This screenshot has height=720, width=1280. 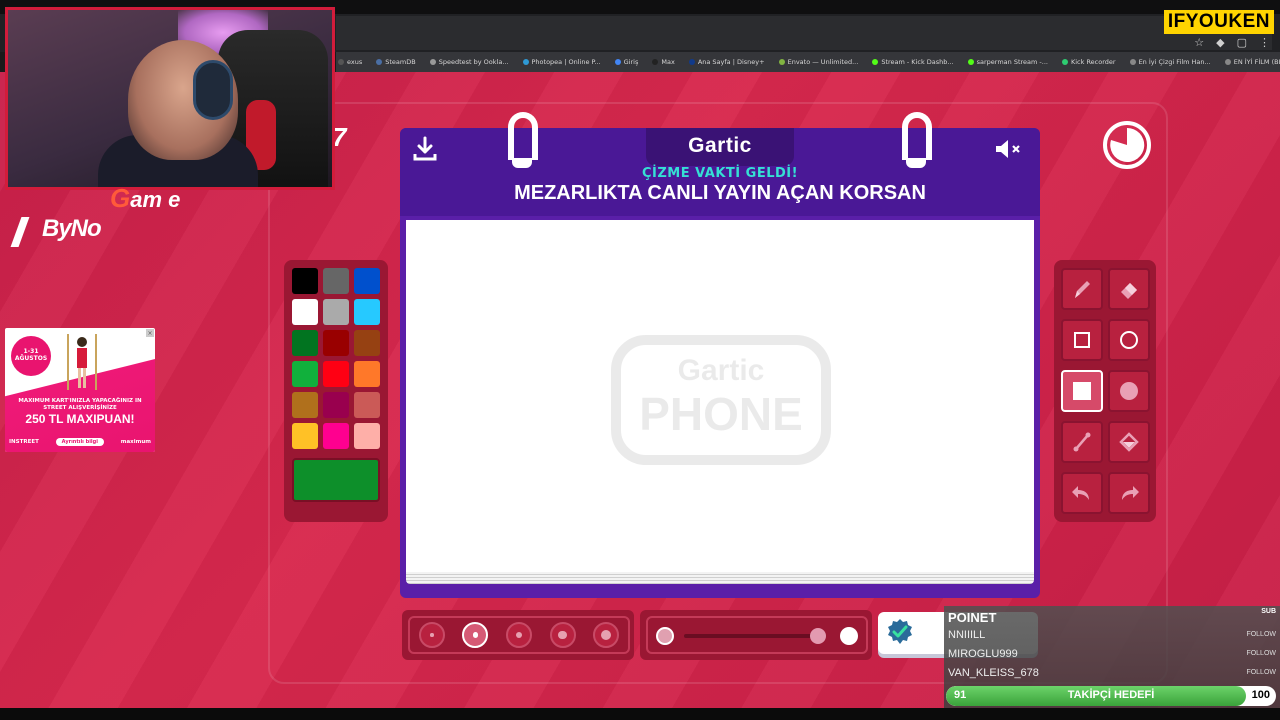 What do you see at coordinates (1112, 674) in the screenshot?
I see `alert-row: VAN_KLEISS_678 FOLLOW` at bounding box center [1112, 674].